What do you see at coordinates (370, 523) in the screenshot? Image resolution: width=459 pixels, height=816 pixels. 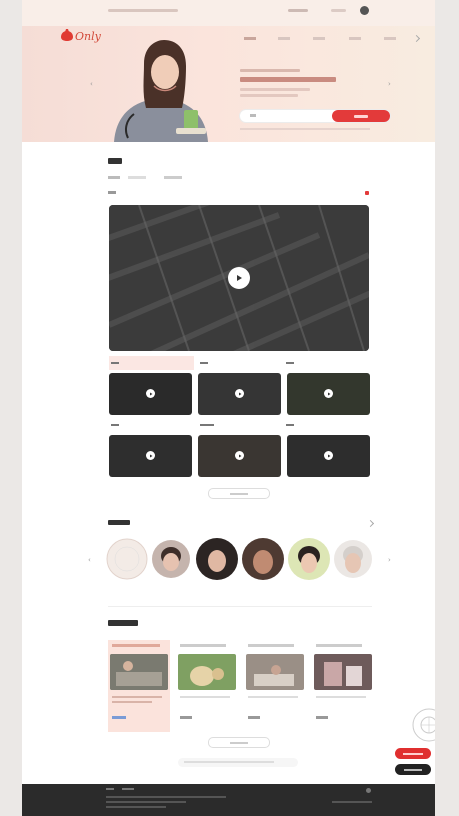 I see `chevron-right-icon` at bounding box center [370, 523].